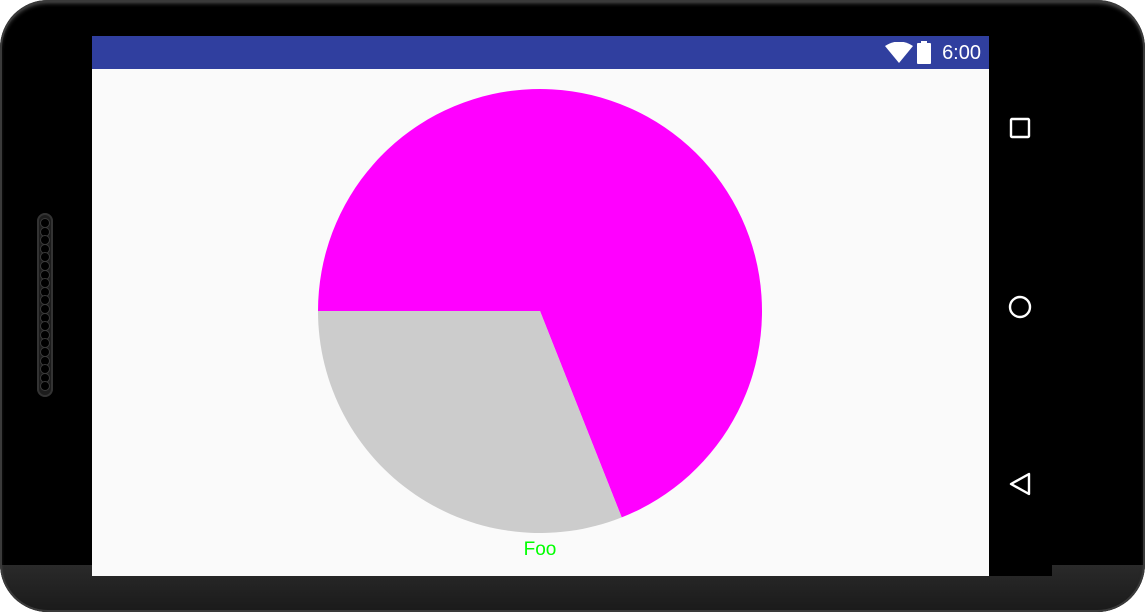 This screenshot has height=612, width=1145. I want to click on speaker-grille, so click(45, 305).